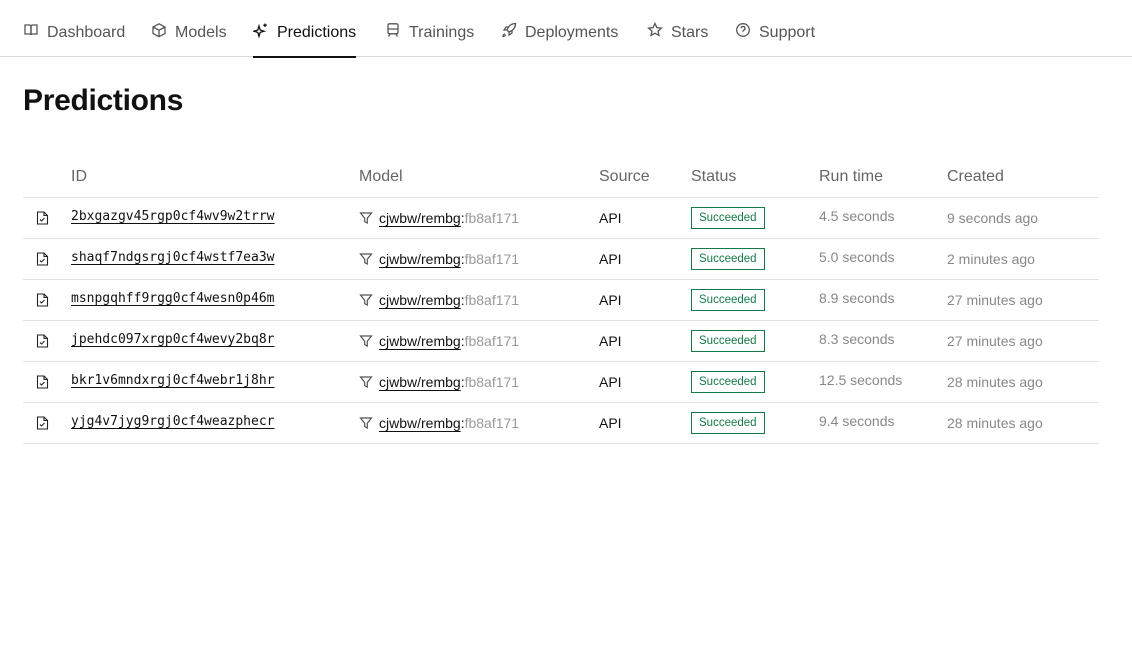 This screenshot has height=667, width=1132. Describe the element at coordinates (103, 100) in the screenshot. I see `page-title: Predictions` at that location.